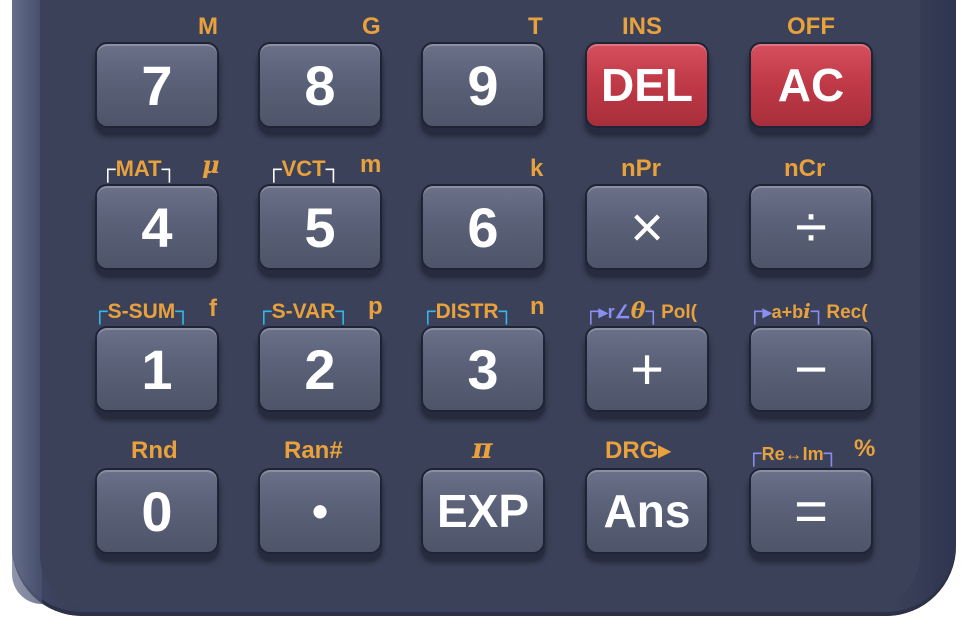 The width and height of the screenshot is (968, 626). What do you see at coordinates (537, 306) in the screenshot?
I see `shift-label-3: n` at bounding box center [537, 306].